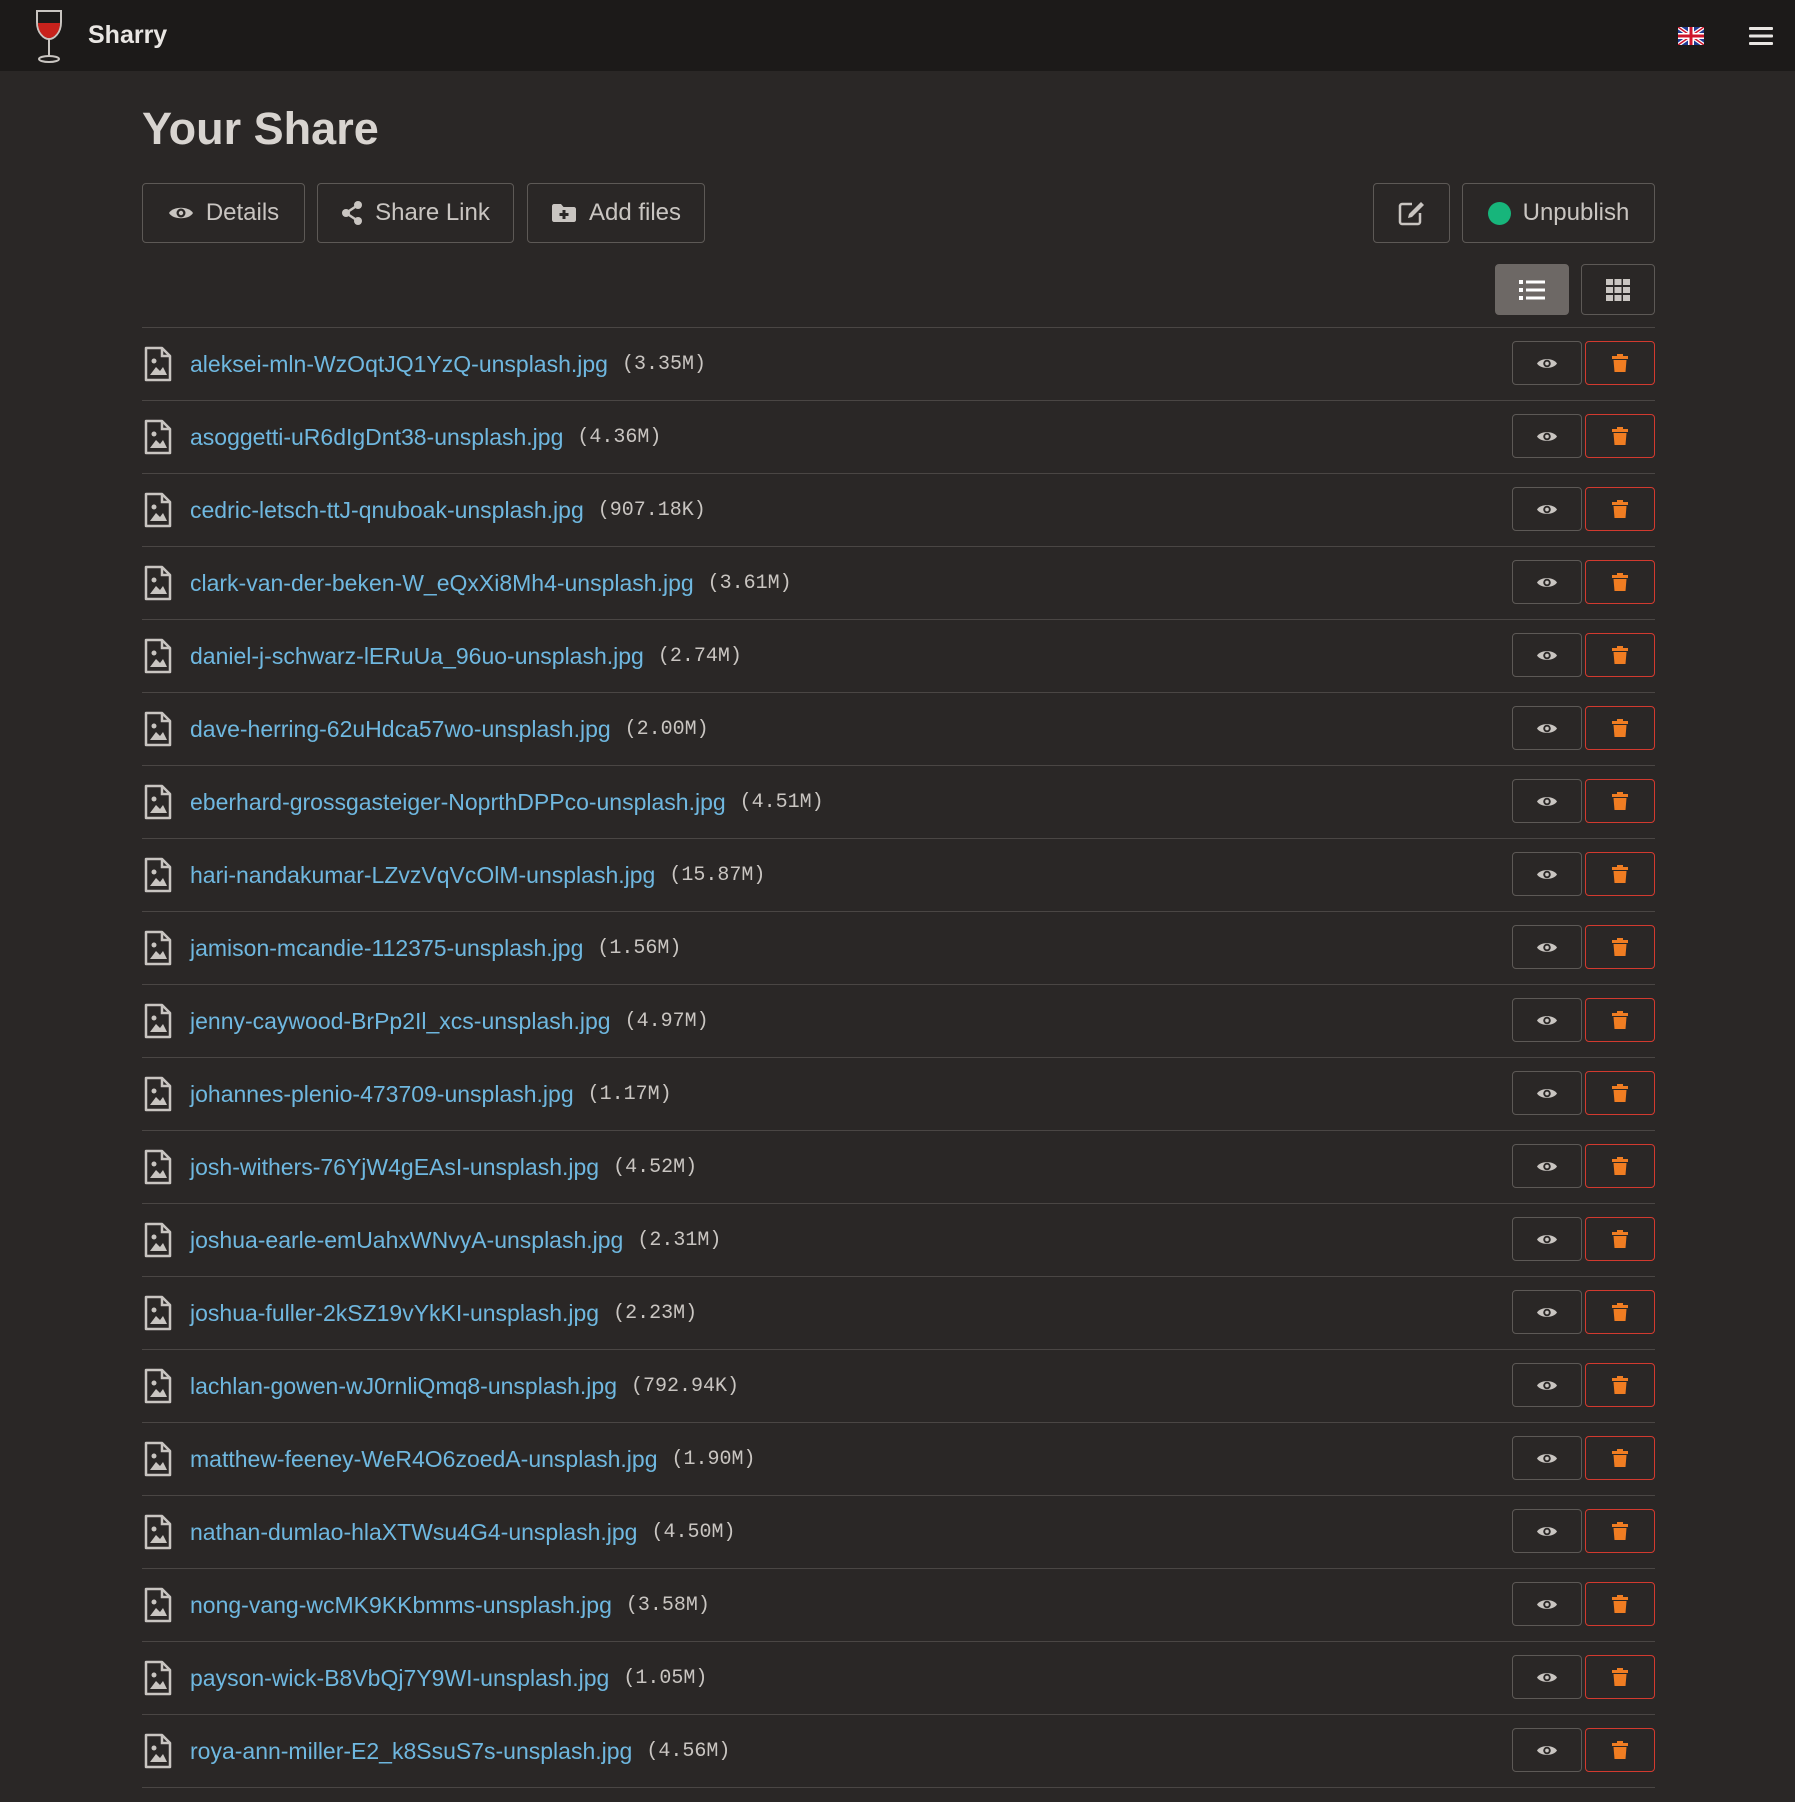 The width and height of the screenshot is (1795, 1802). Describe the element at coordinates (382, 1094) in the screenshot. I see `file-name-link: johannes-plenio-473709-unsplash.jpg` at that location.